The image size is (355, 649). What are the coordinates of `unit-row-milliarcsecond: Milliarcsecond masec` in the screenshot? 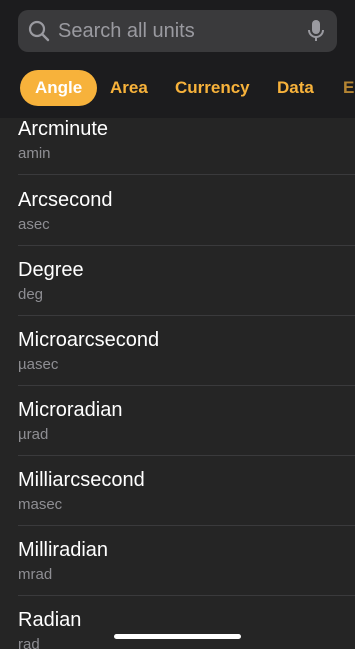 It's located at (186, 491).